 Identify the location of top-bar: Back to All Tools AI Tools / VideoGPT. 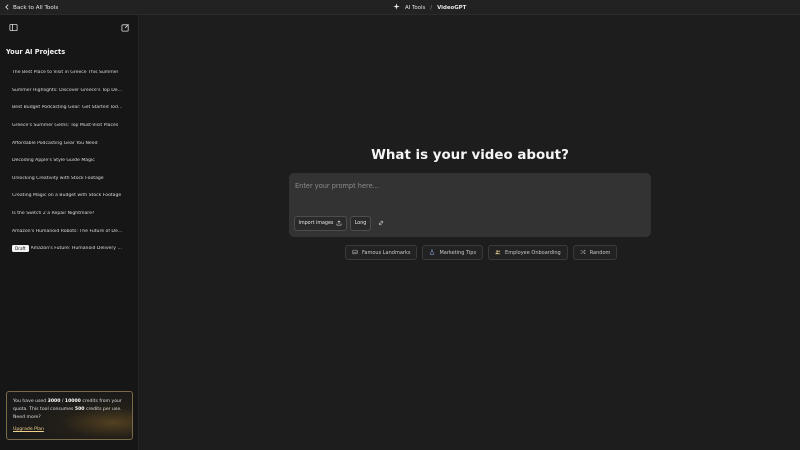
(400, 7).